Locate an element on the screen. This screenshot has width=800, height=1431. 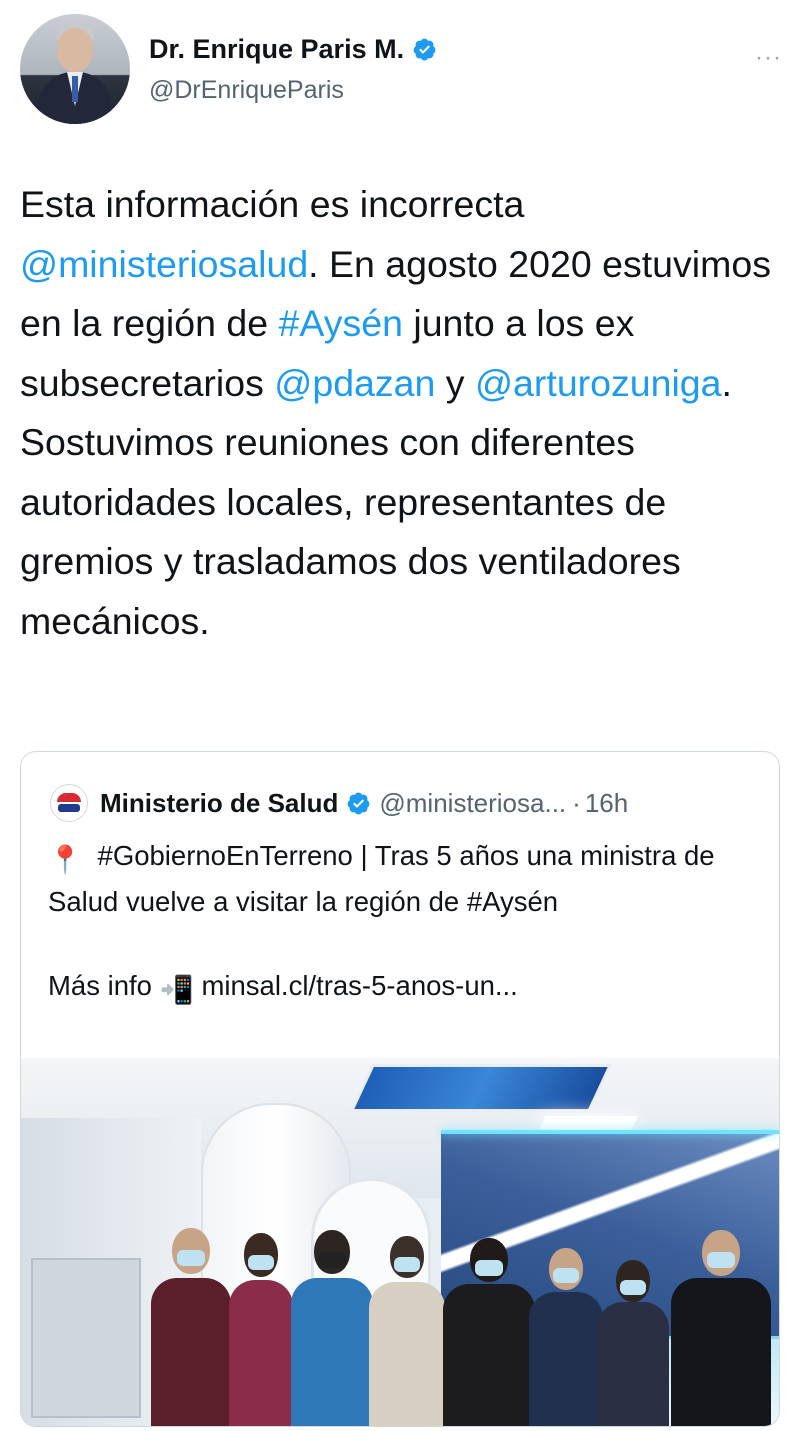
author-name-row: Dr. Enrique Paris M. is located at coordinates (293, 49).